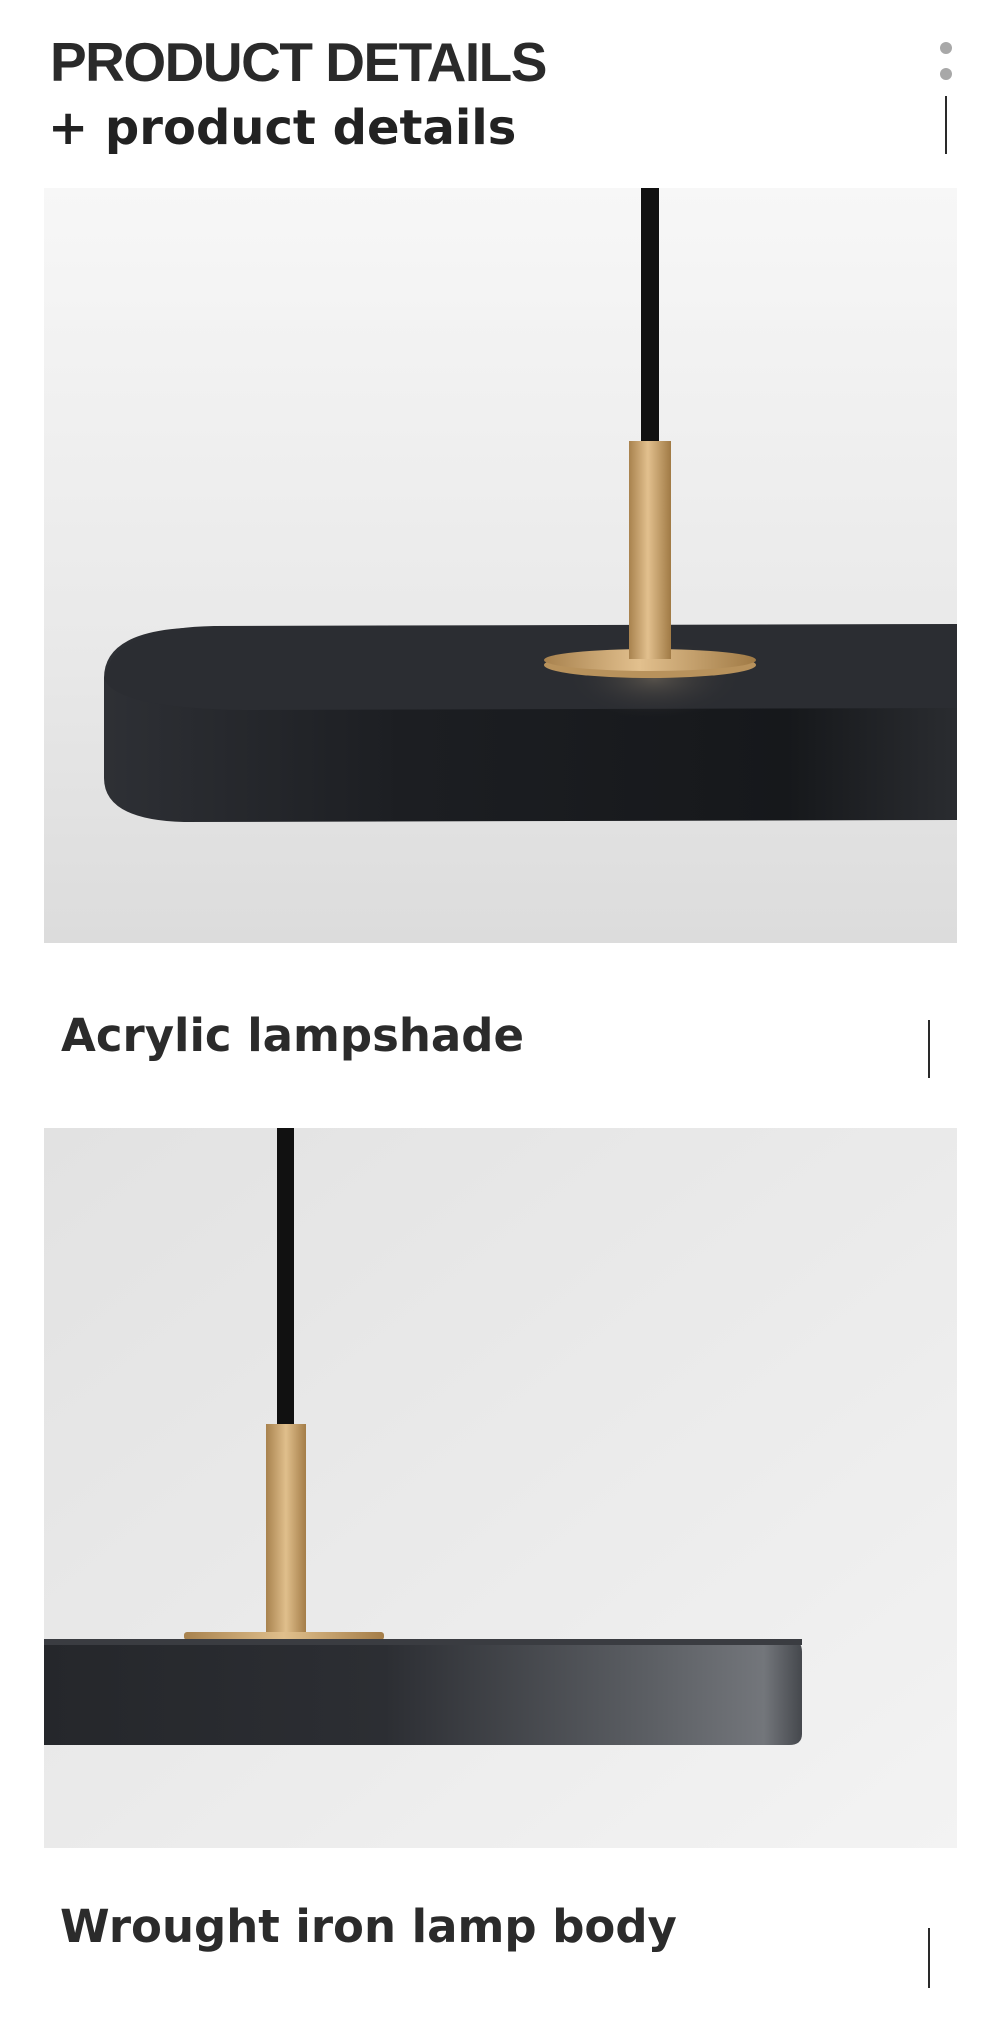  What do you see at coordinates (293, 1035) in the screenshot?
I see `caption-acrylic-lampshade: Acrylic lampshade` at bounding box center [293, 1035].